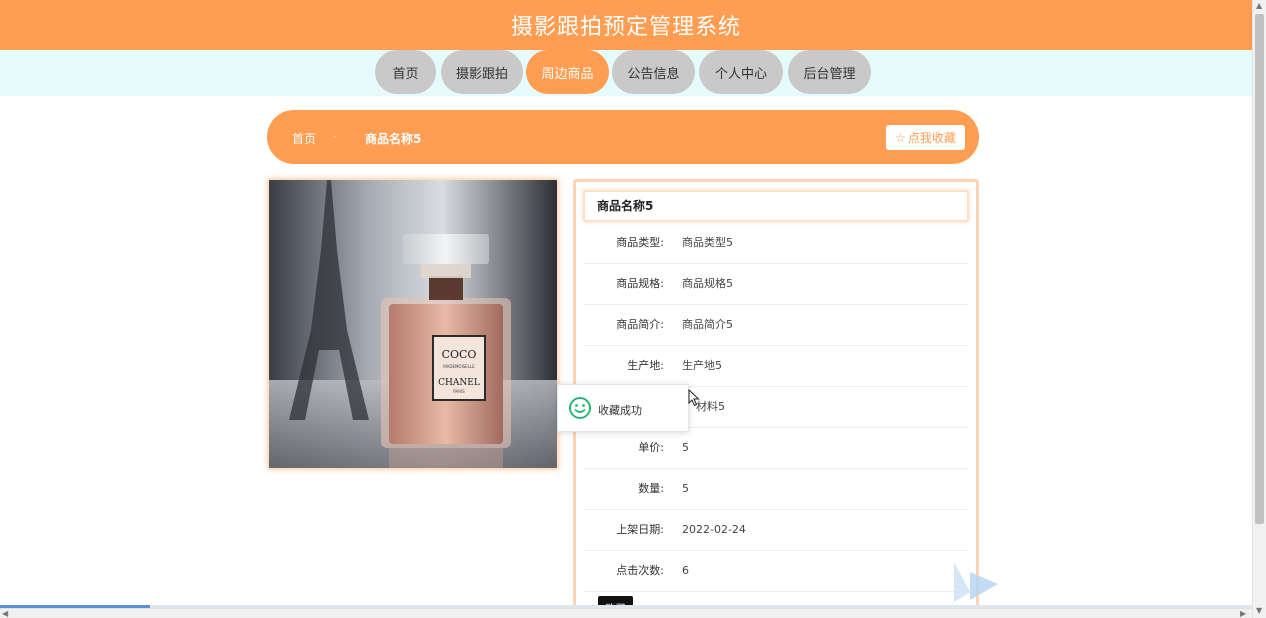 This screenshot has height=618, width=1266. What do you see at coordinates (829, 72) in the screenshot?
I see `nav-item-admin: 后台管理` at bounding box center [829, 72].